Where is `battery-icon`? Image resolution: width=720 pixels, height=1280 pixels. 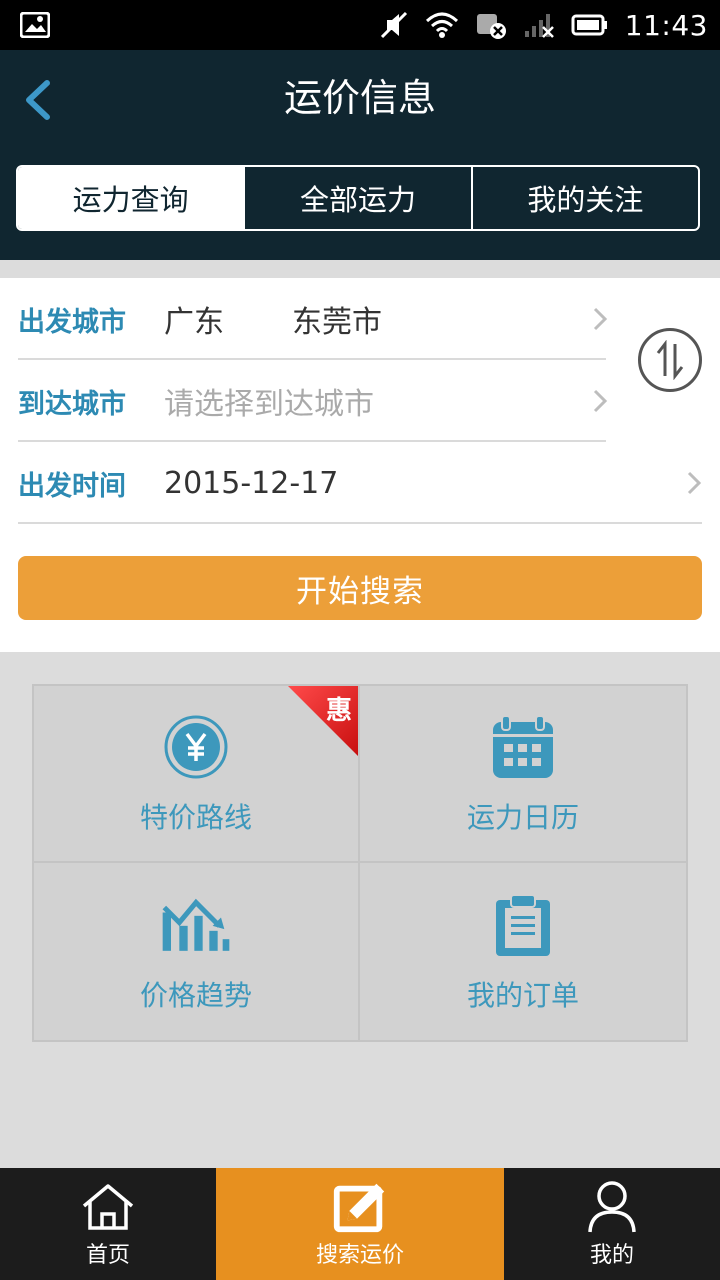
battery-icon is located at coordinates (589, 25).